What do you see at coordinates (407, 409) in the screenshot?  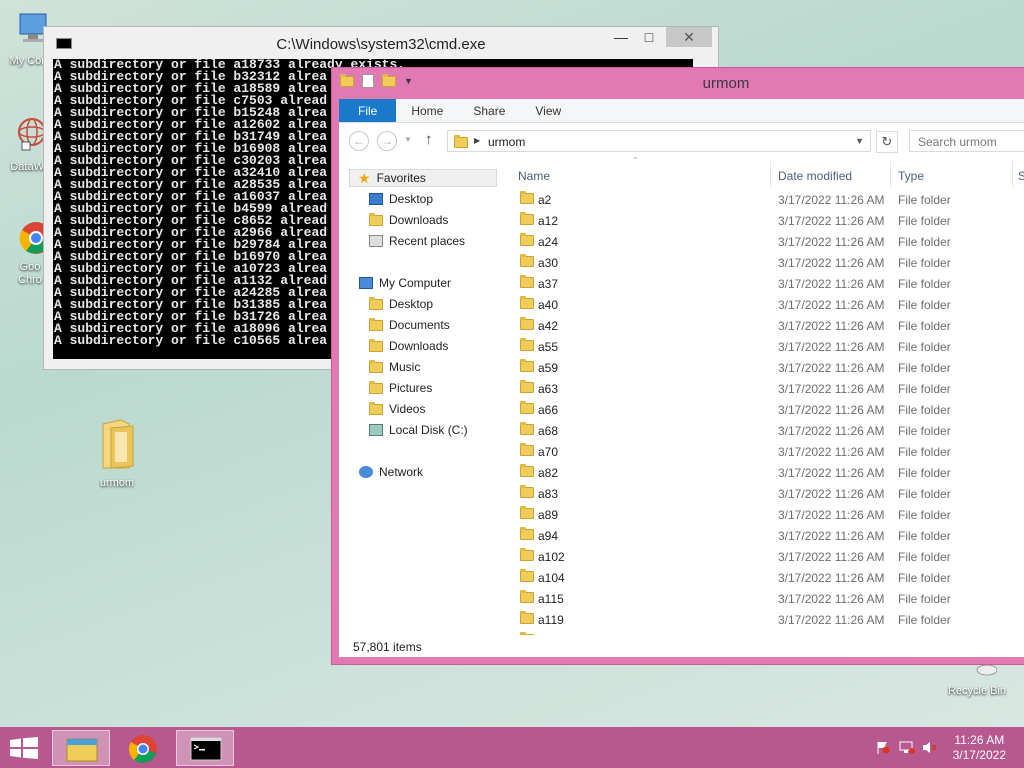 I see `nav-label: Videos` at bounding box center [407, 409].